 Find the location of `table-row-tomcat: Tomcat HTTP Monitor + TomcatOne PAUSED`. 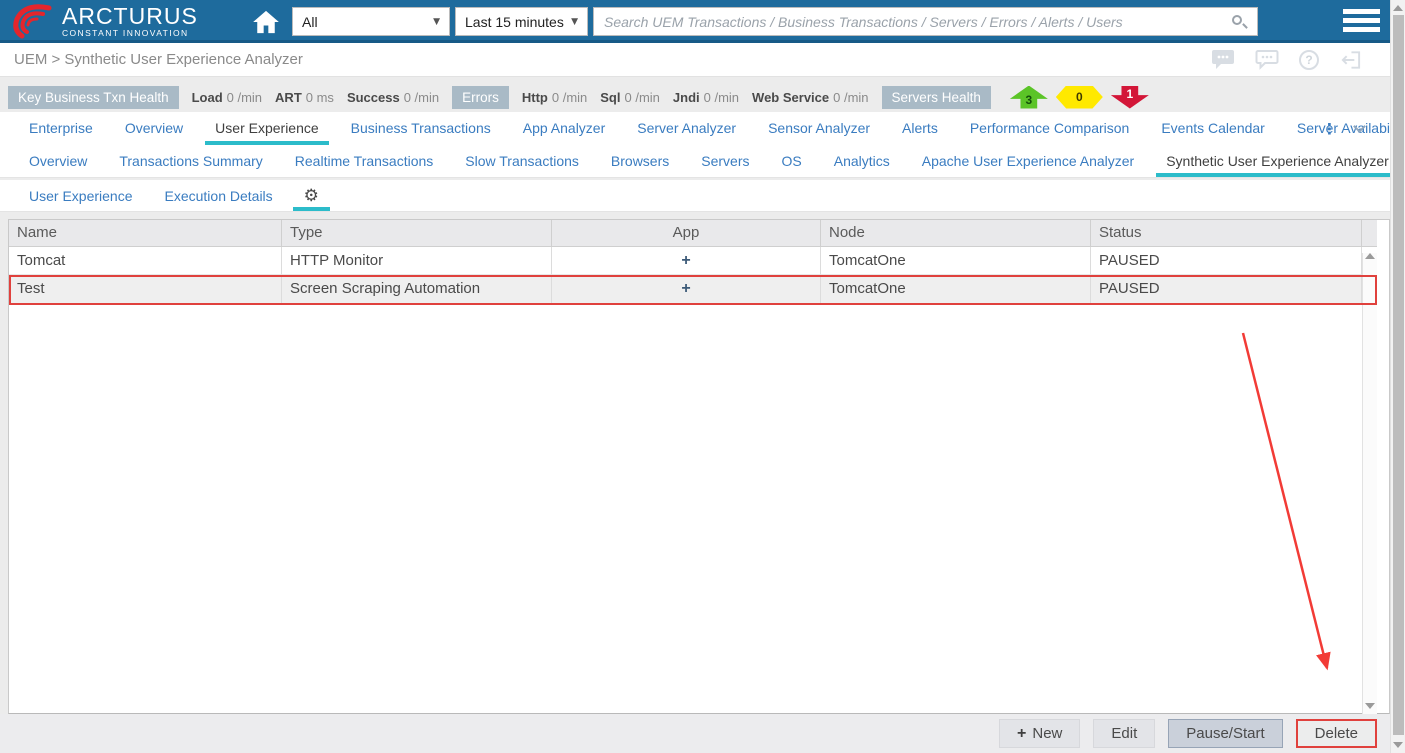

table-row-tomcat: Tomcat HTTP Monitor + TomcatOne PAUSED is located at coordinates (685, 261).